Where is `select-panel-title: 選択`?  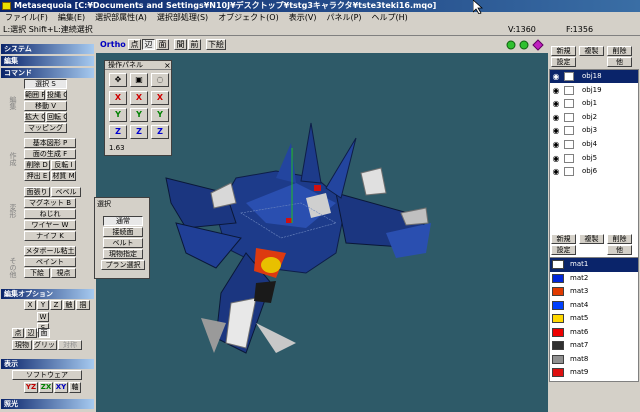
select-panel-title: 選択 is located at coordinates (104, 204).